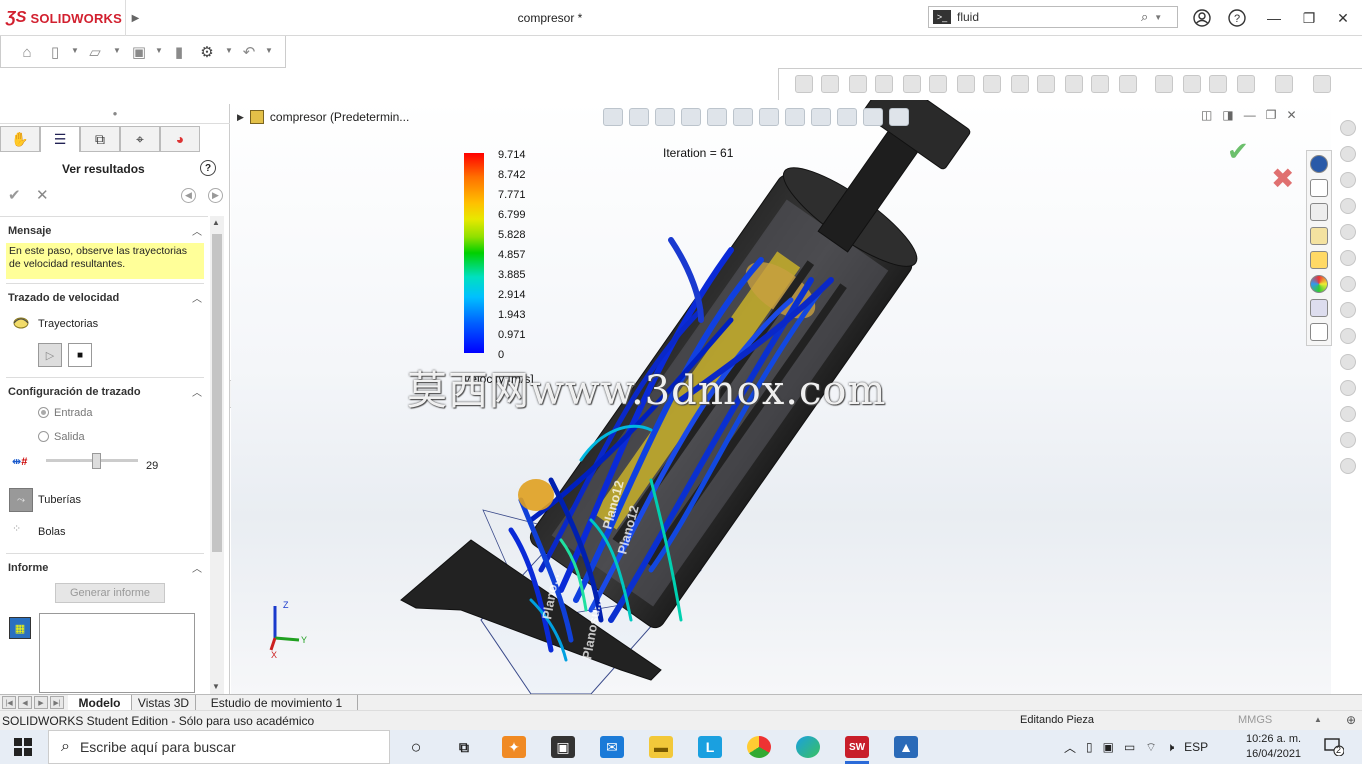 Image resolution: width=1362 pixels, height=764 pixels. I want to click on open-folder-icon: ▱, so click(95, 52).